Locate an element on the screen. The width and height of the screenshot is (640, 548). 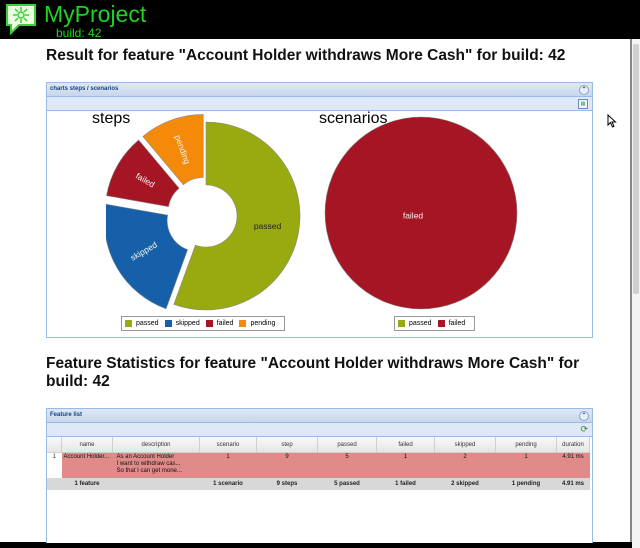
legend-label: skipped is located at coordinates (187, 323).